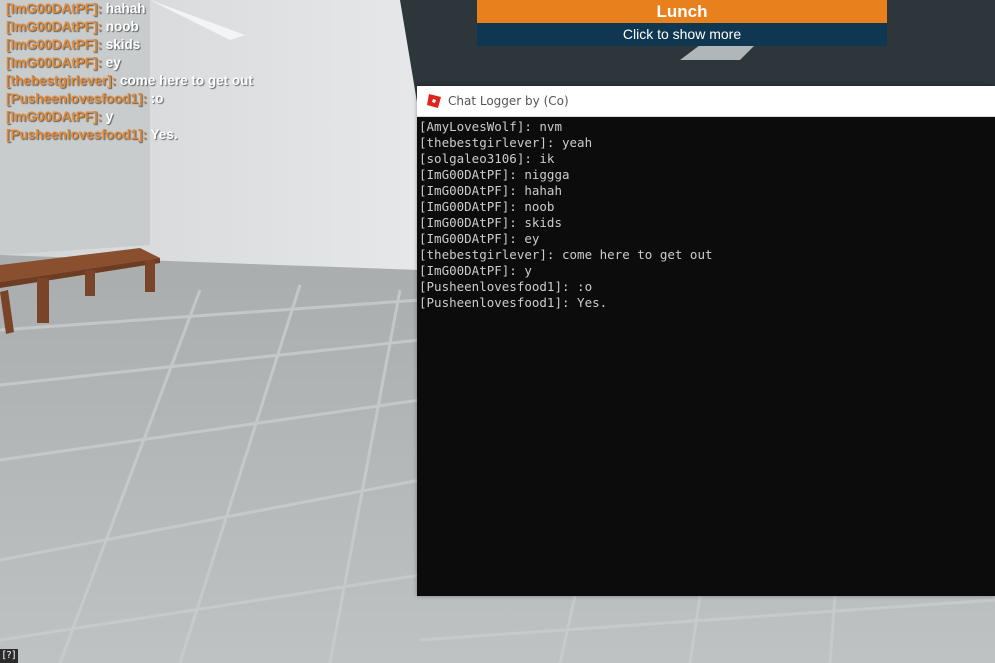  What do you see at coordinates (682, 34) in the screenshot?
I see `show-more-button: Click to show more` at bounding box center [682, 34].